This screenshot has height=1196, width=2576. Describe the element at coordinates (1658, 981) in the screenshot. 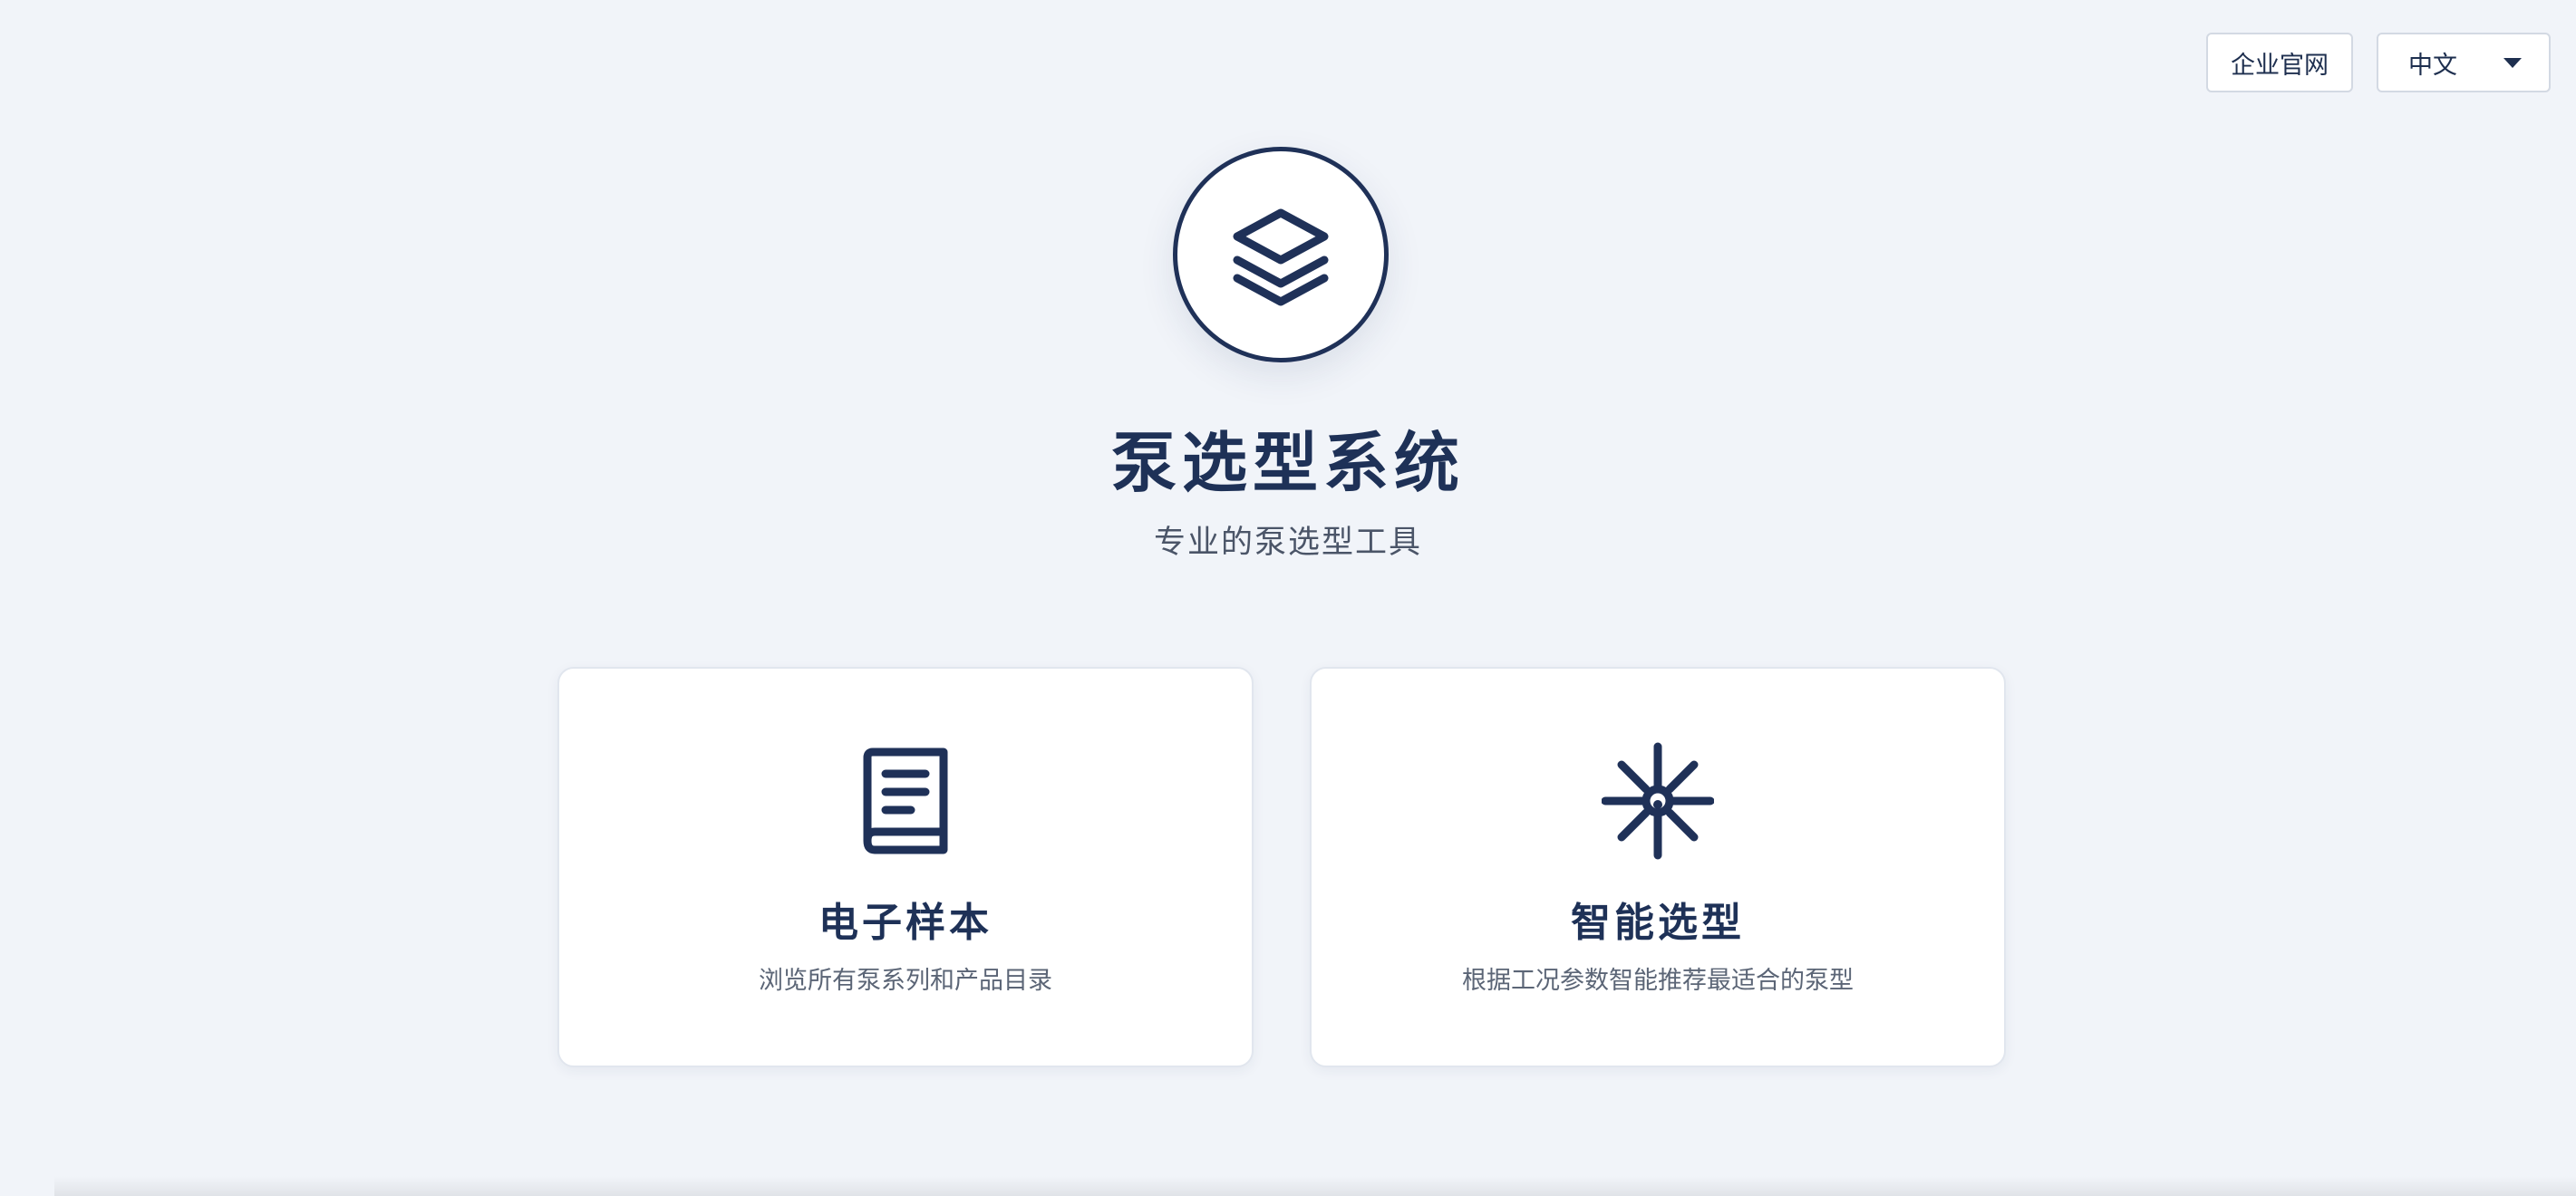

I see `card-description: 根据工况参数智能推荐最适合的泵型` at that location.